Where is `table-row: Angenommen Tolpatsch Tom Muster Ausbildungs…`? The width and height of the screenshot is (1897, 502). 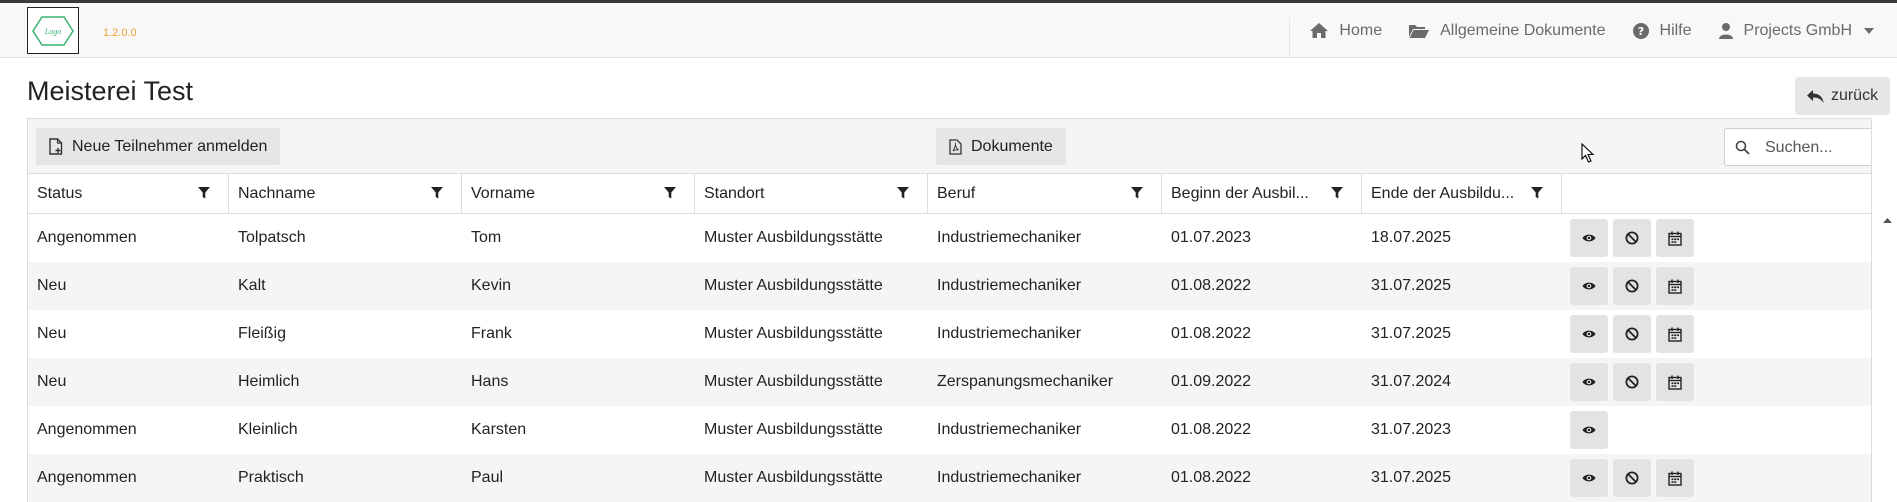
table-row: Angenommen Tolpatsch Tom Muster Ausbildungs… is located at coordinates (949, 238).